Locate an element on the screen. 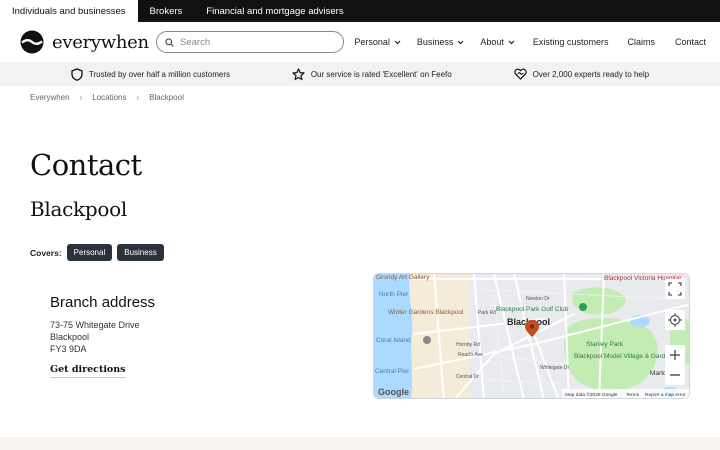 The height and width of the screenshot is (450, 720). search-box is located at coordinates (250, 42).